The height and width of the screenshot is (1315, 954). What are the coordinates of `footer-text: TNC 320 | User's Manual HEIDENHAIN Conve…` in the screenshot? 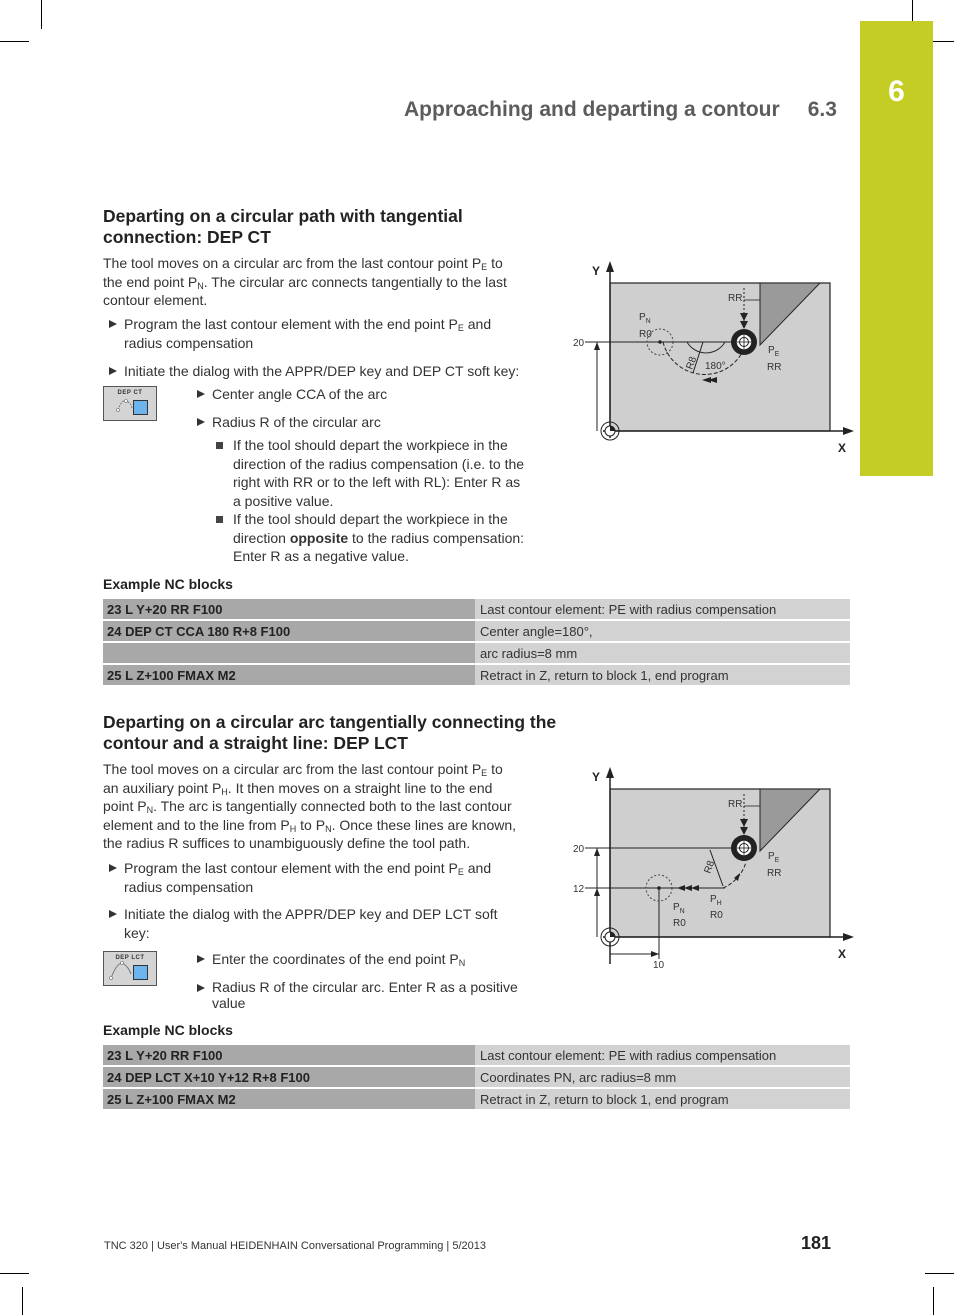 It's located at (295, 1246).